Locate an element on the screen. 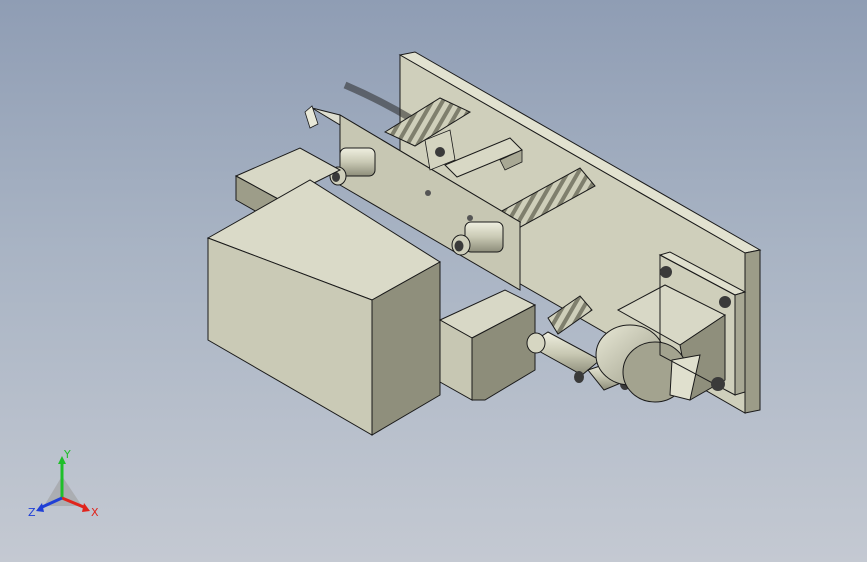 This screenshot has width=867, height=562. y-axis-label: Y is located at coordinates (67, 454).